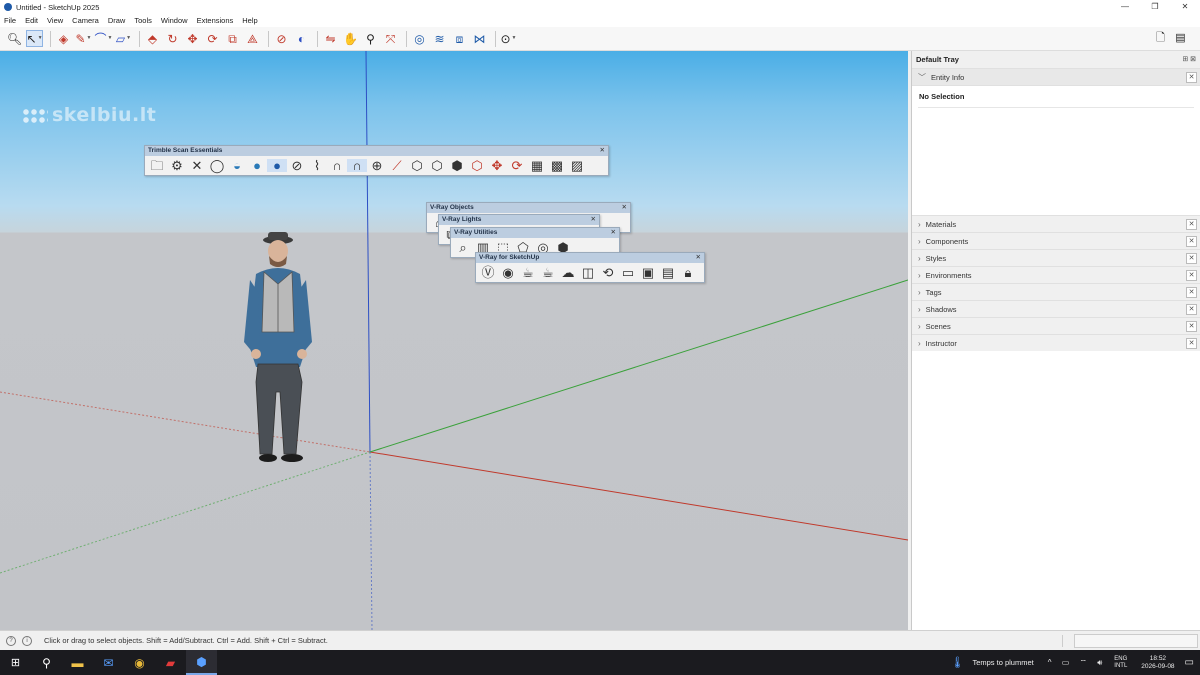 Image resolution: width=1200 pixels, height=675 pixels. What do you see at coordinates (439, 38) in the screenshot?
I see `extension-warehouse-icon: ≋` at bounding box center [439, 38].